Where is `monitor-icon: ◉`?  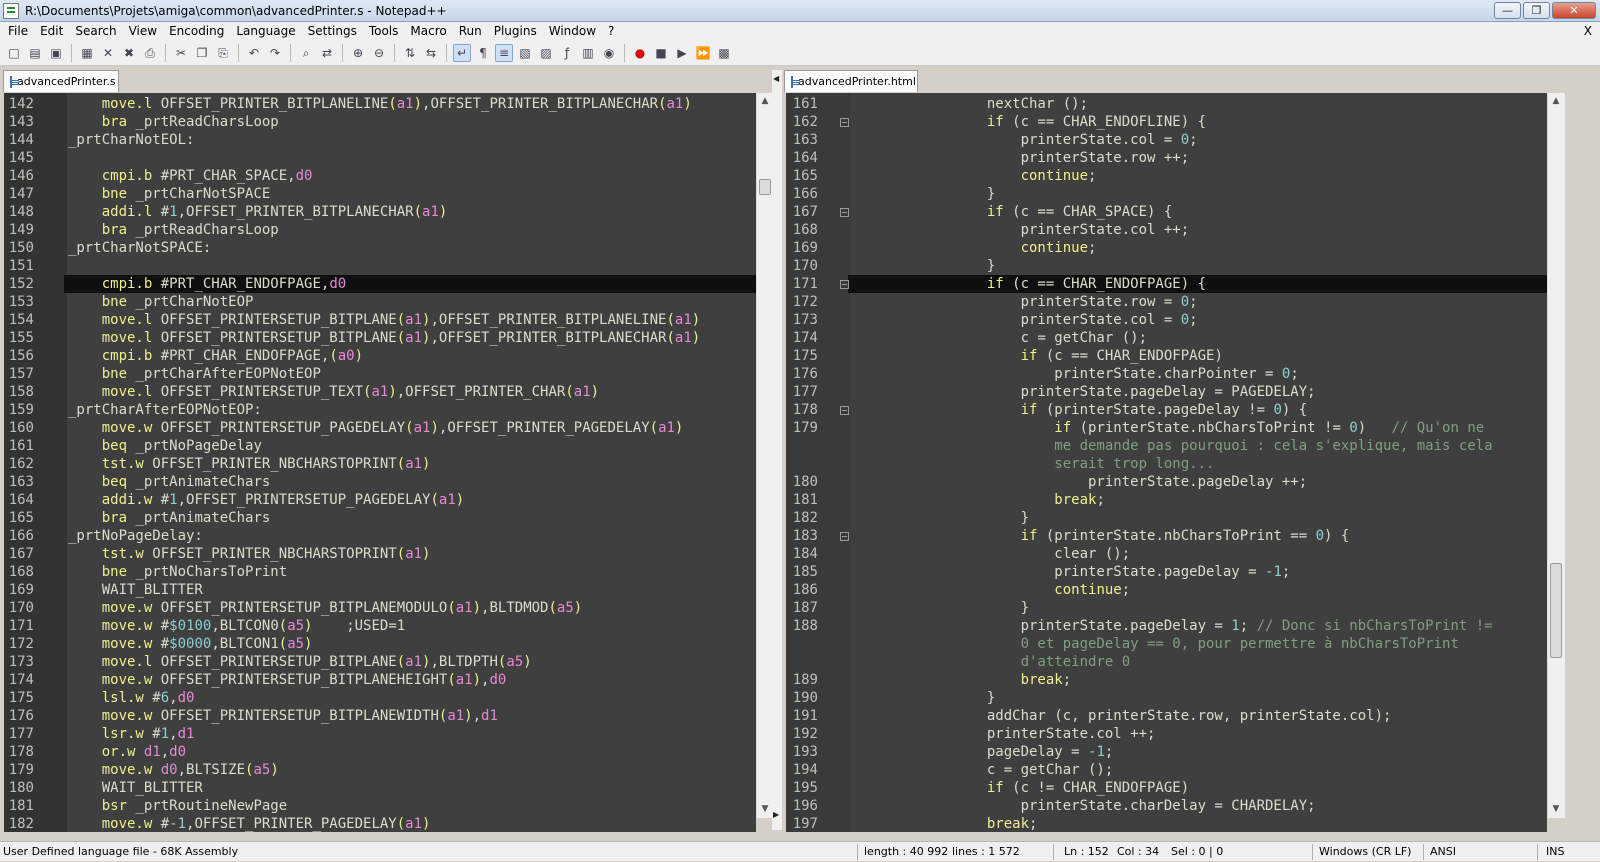
monitor-icon: ◉ is located at coordinates (609, 53).